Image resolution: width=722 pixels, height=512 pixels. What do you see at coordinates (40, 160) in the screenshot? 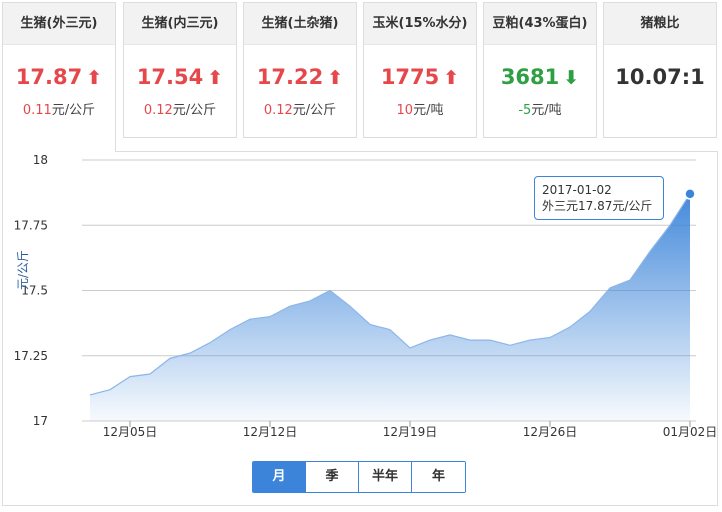
I see `y-tick-label: 18` at bounding box center [40, 160].